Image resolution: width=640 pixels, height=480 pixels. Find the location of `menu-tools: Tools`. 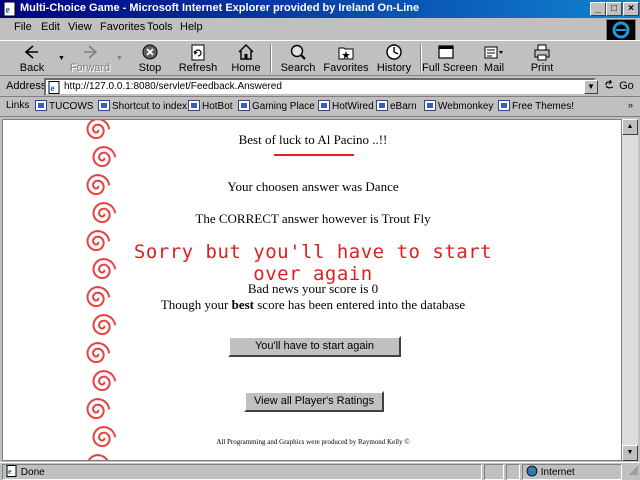

menu-tools: Tools is located at coordinates (160, 27).